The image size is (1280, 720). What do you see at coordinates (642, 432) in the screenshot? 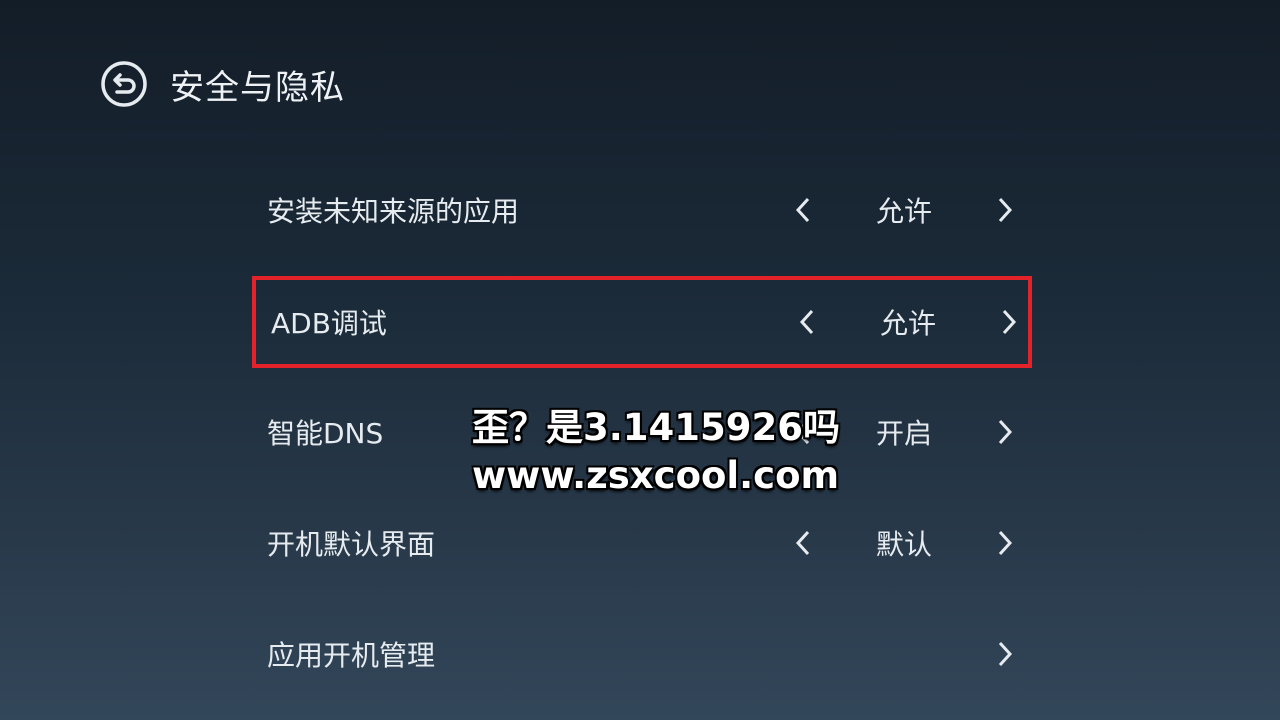
I see `setting-row-smart-dns: 智能DNS 开启` at bounding box center [642, 432].